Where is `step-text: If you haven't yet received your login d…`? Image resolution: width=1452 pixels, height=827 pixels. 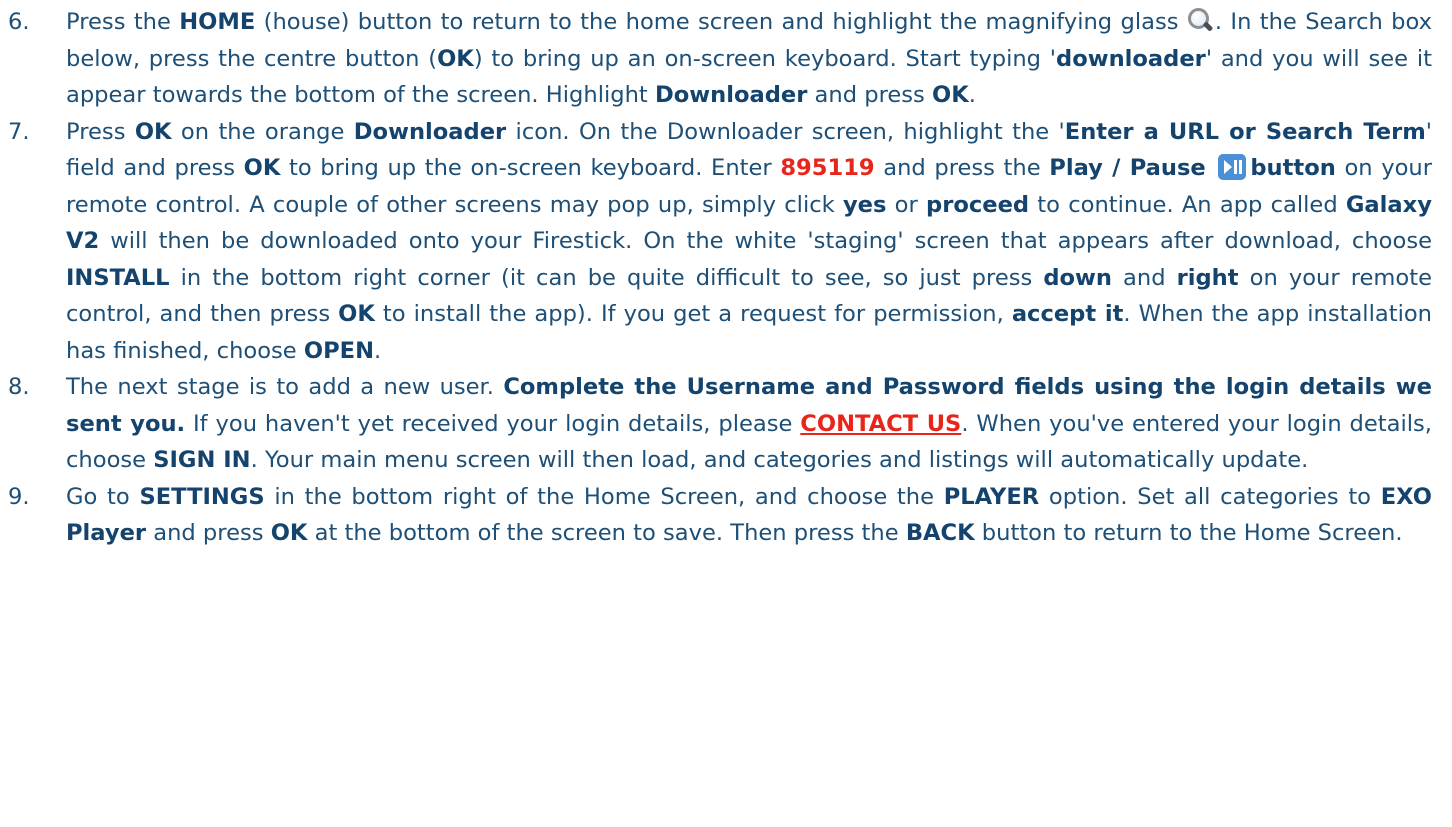
step-text: If you haven't yet received your login d… is located at coordinates (493, 423).